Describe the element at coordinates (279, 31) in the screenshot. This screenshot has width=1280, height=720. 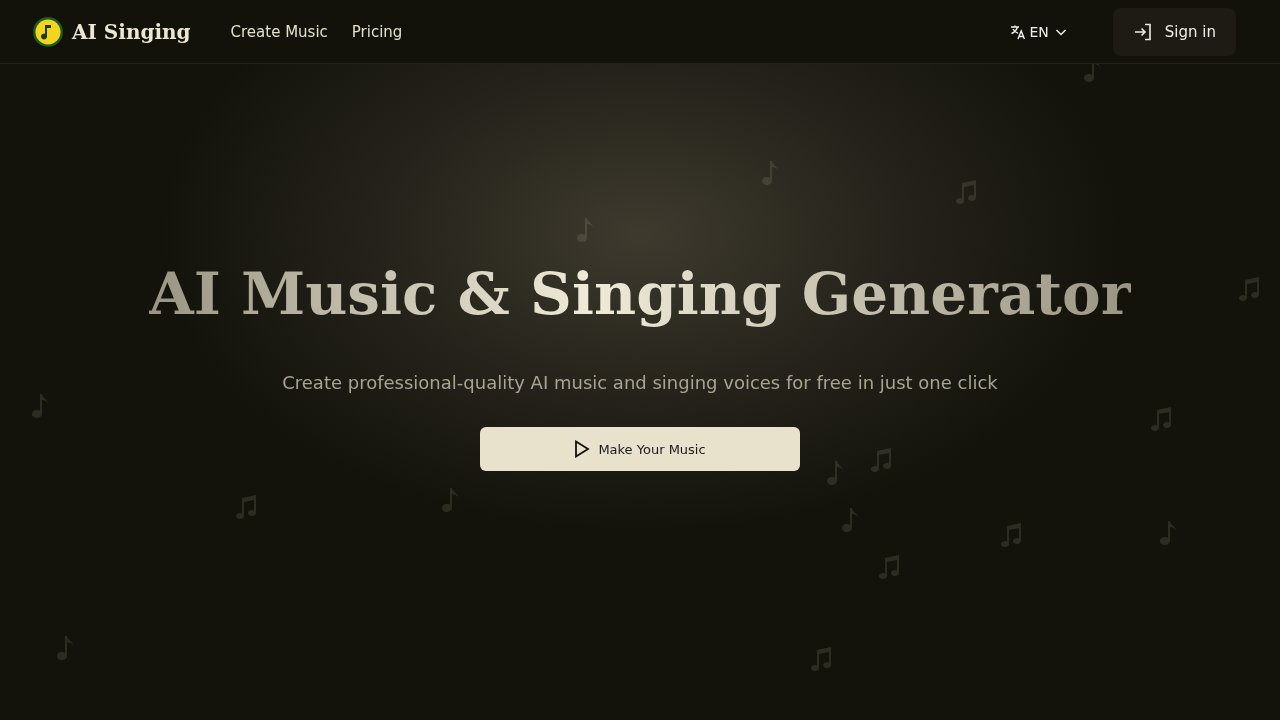
I see `nav-link: Create Music` at that location.